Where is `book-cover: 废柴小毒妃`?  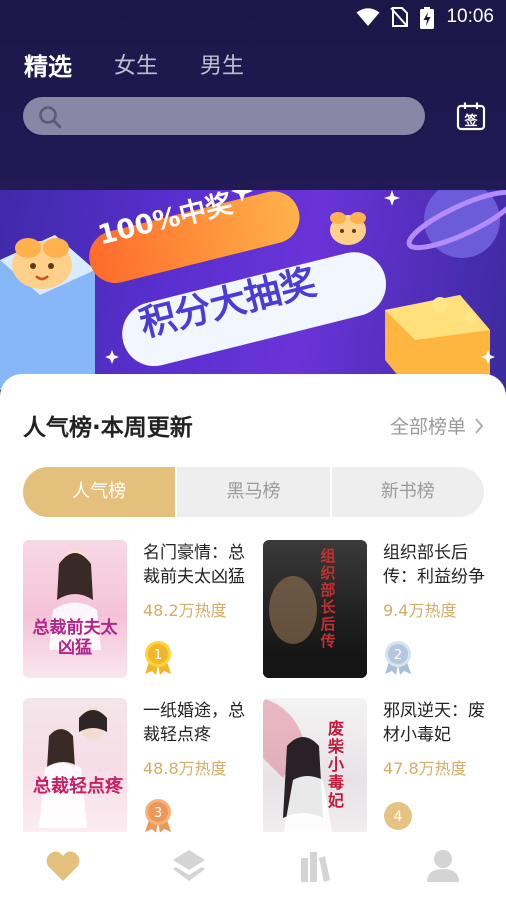 book-cover: 废柴小毒妃 is located at coordinates (315, 767).